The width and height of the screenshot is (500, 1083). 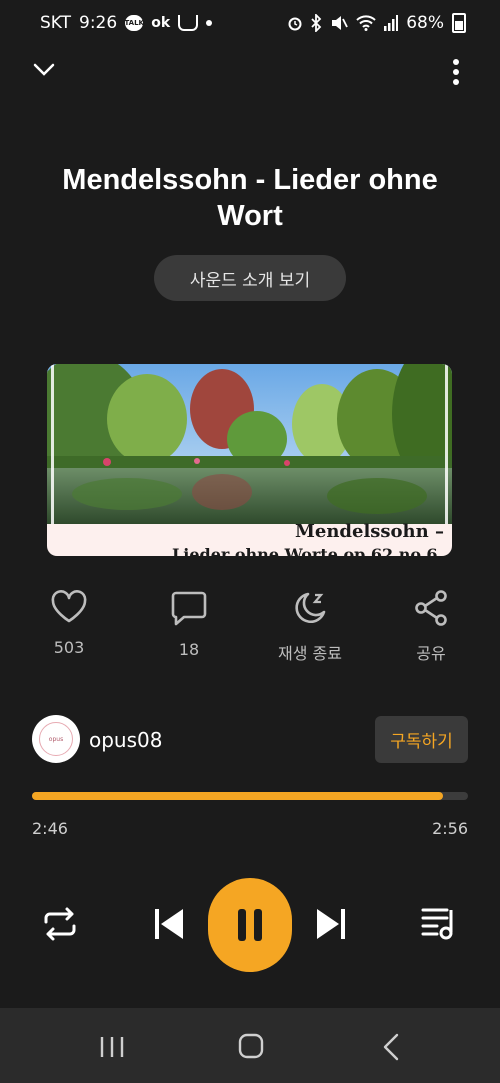 What do you see at coordinates (60, 924) in the screenshot?
I see `repeat-icon` at bounding box center [60, 924].